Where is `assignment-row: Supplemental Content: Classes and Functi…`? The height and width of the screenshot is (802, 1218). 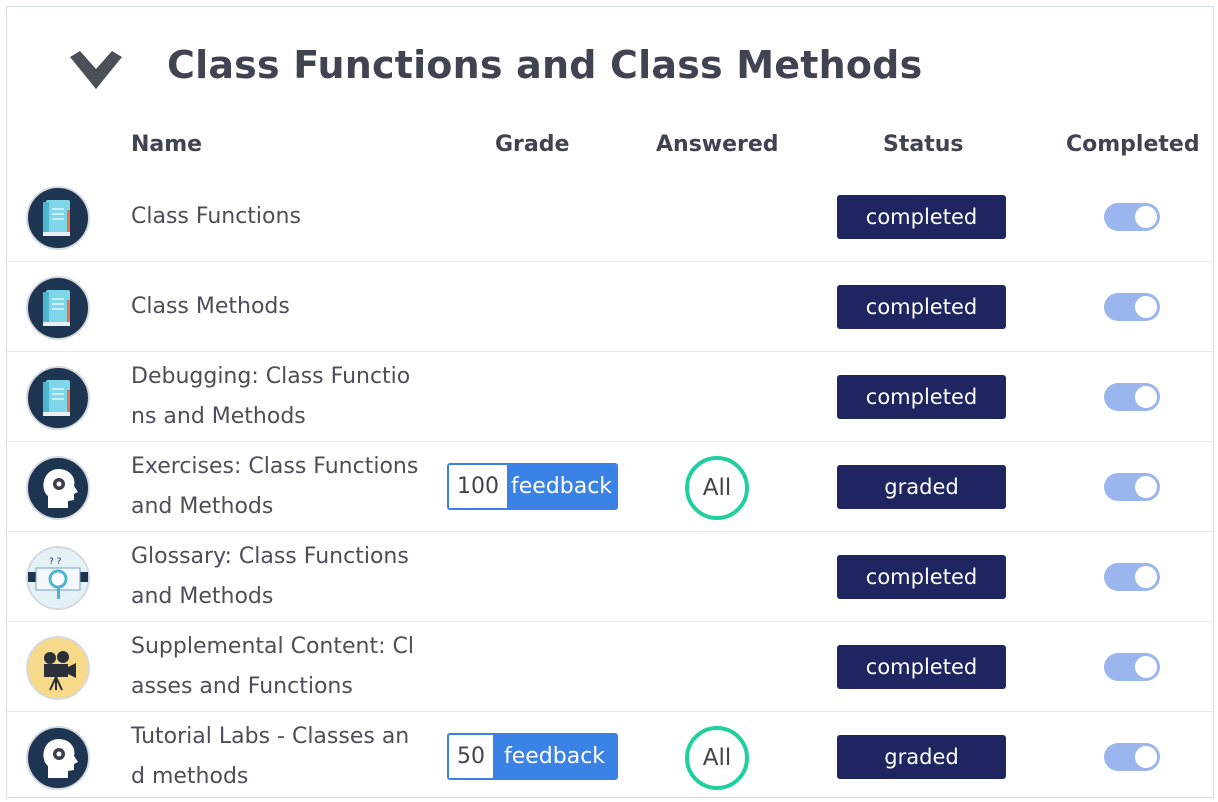
assignment-row: Supplemental Content: Classes and Functi… is located at coordinates (610, 667).